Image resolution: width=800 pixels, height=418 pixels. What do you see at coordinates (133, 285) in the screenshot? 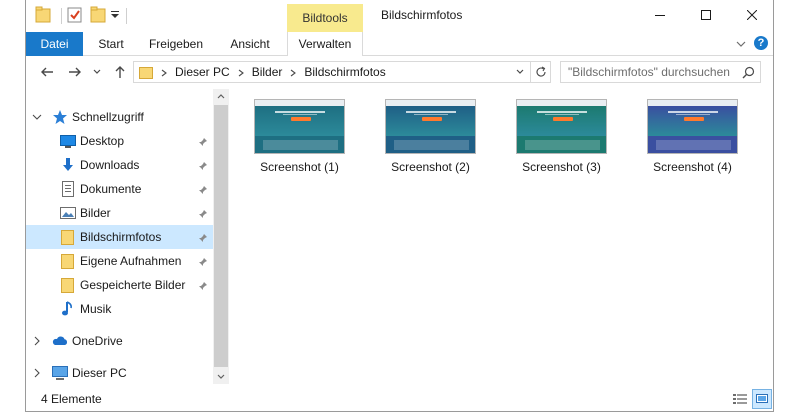
I see `sidebar-item-label: Gespeicherte Bilder` at bounding box center [133, 285].